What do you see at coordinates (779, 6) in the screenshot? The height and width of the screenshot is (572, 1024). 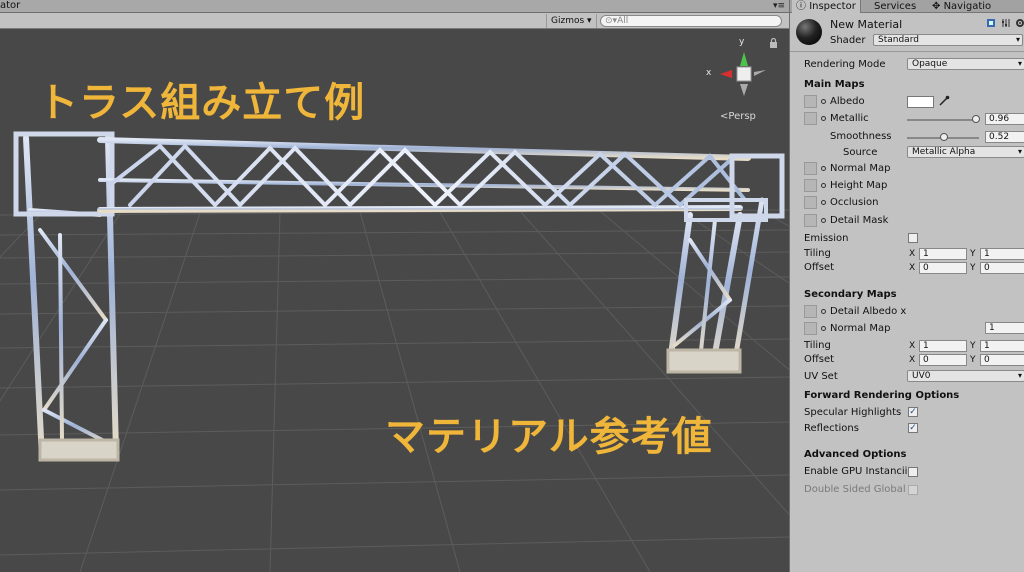 I see `tab-menu-icon: ▾≡` at bounding box center [779, 6].